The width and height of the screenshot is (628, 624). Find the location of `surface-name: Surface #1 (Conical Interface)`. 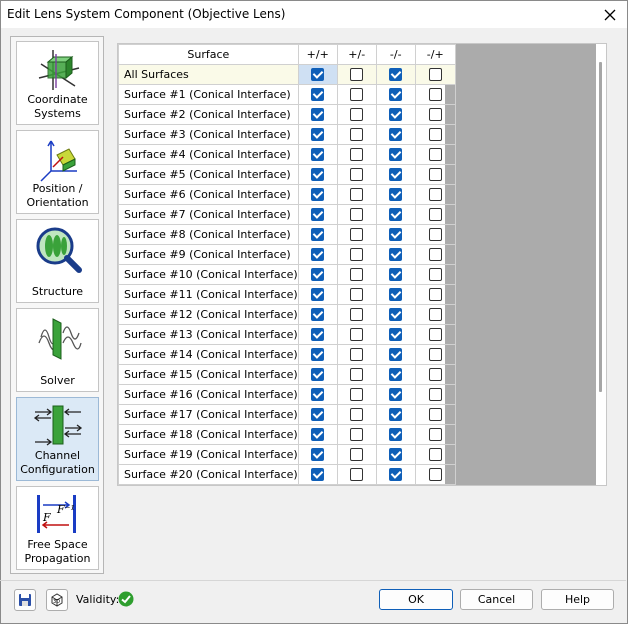

surface-name: Surface #1 (Conical Interface) is located at coordinates (208, 94).